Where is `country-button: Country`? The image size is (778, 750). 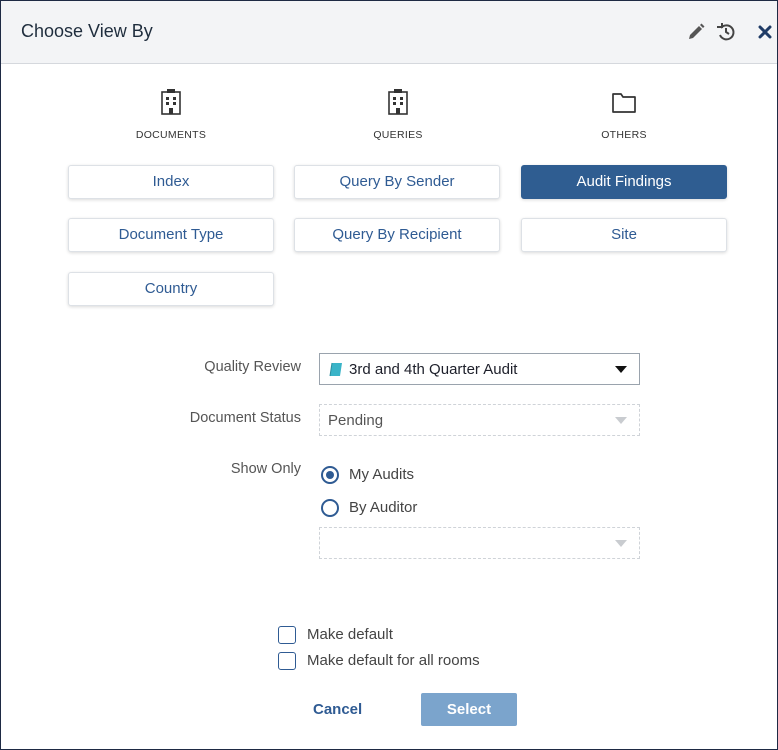 country-button: Country is located at coordinates (171, 289).